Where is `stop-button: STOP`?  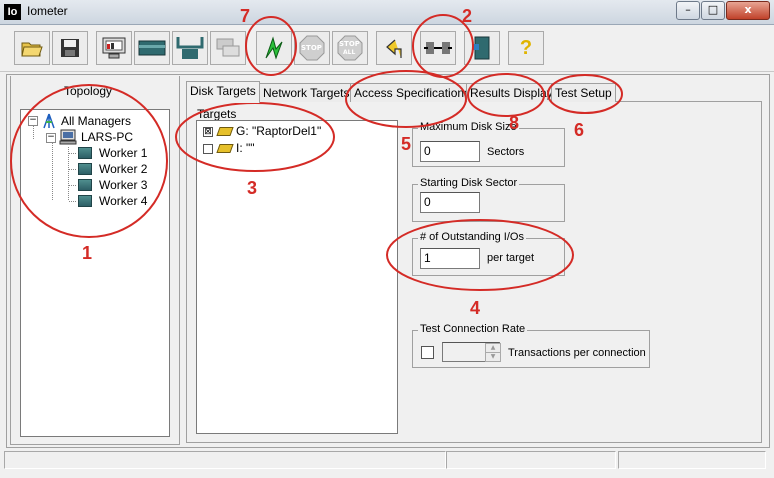
stop-button: STOP is located at coordinates (312, 48).